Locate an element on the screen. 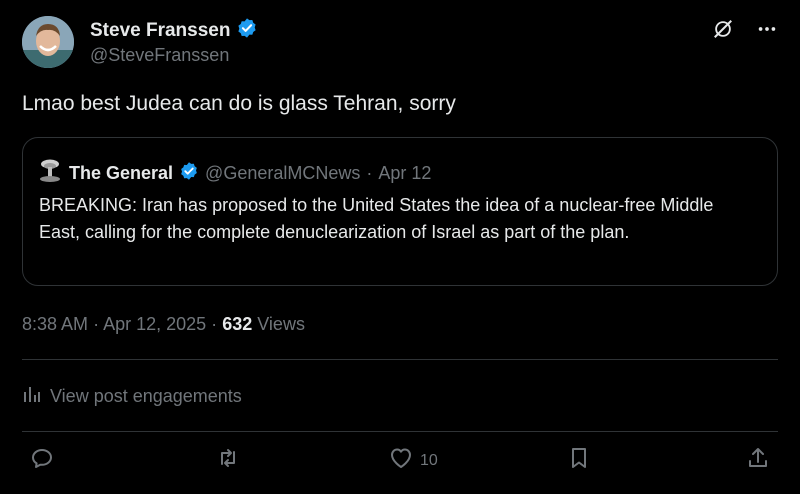  bookmark-button is located at coordinates (579, 460).